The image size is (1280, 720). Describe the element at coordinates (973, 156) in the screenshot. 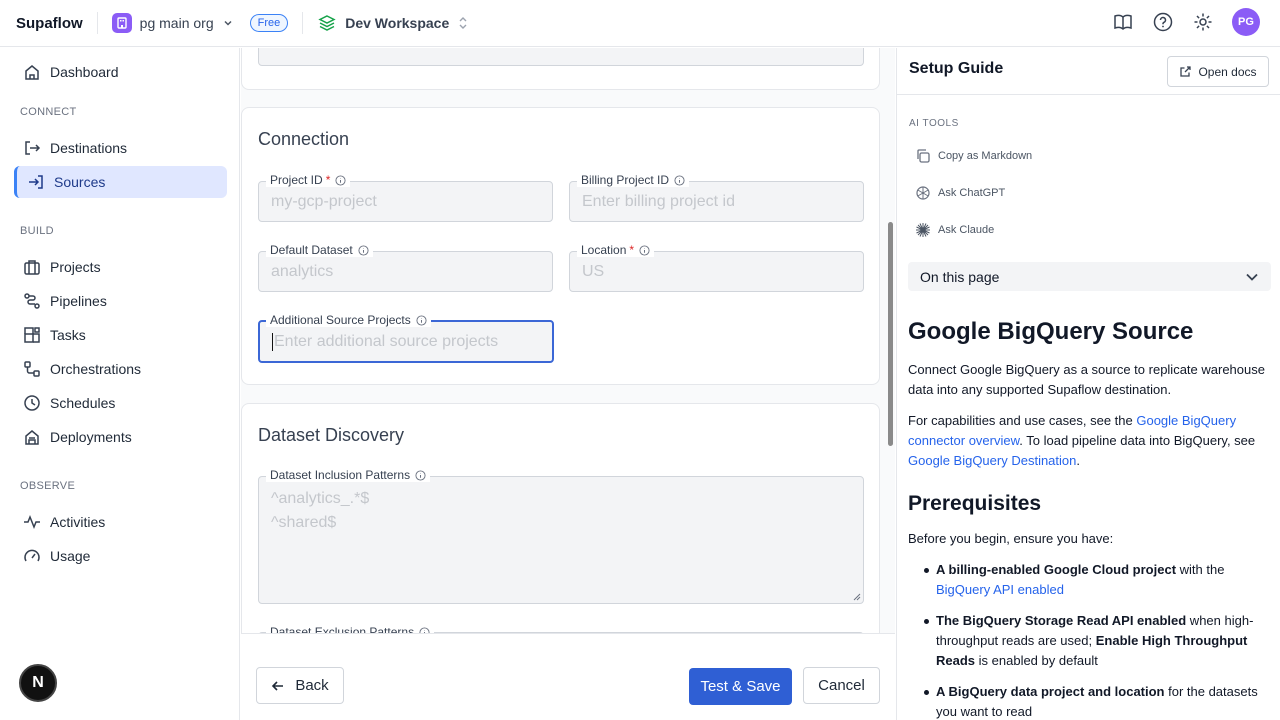

I see `copy-markdown-button: Copy as Markdown` at that location.